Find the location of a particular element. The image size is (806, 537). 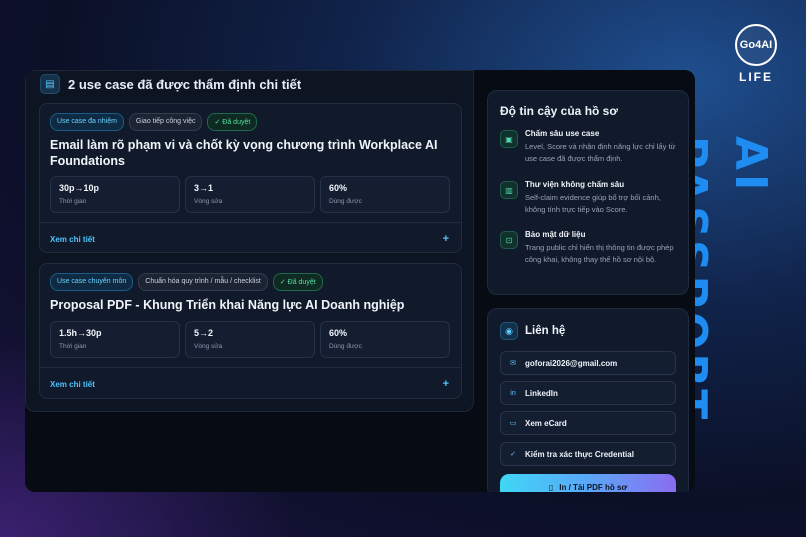

lock-icon: ⊡ is located at coordinates (509, 240).